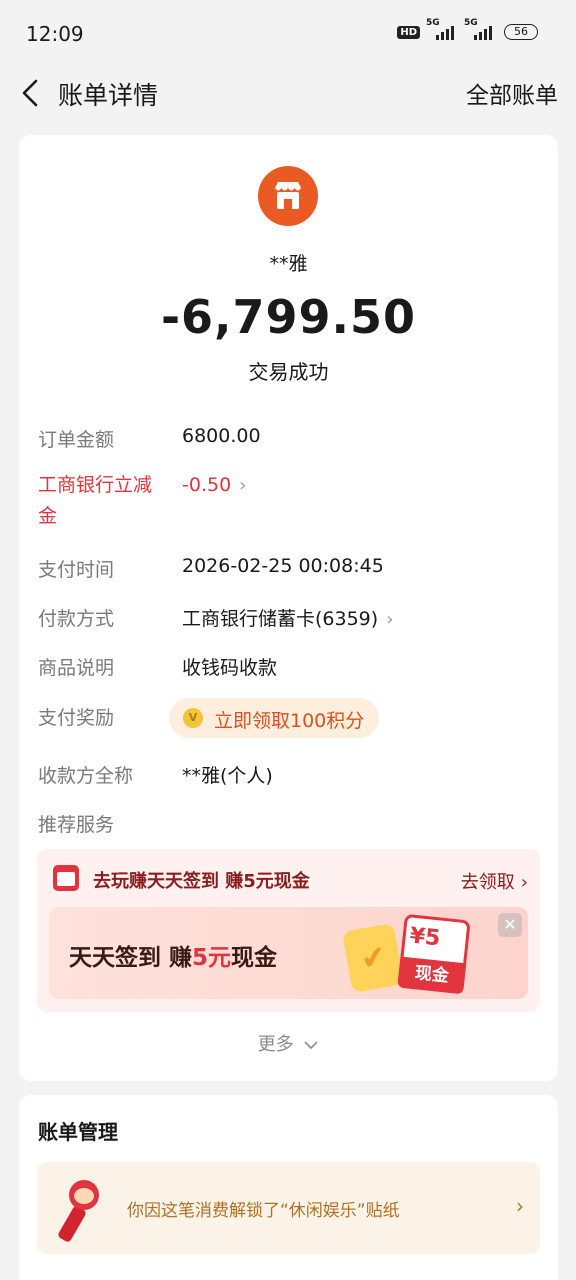  I want to click on reward-label: 支付奖励, so click(76, 718).